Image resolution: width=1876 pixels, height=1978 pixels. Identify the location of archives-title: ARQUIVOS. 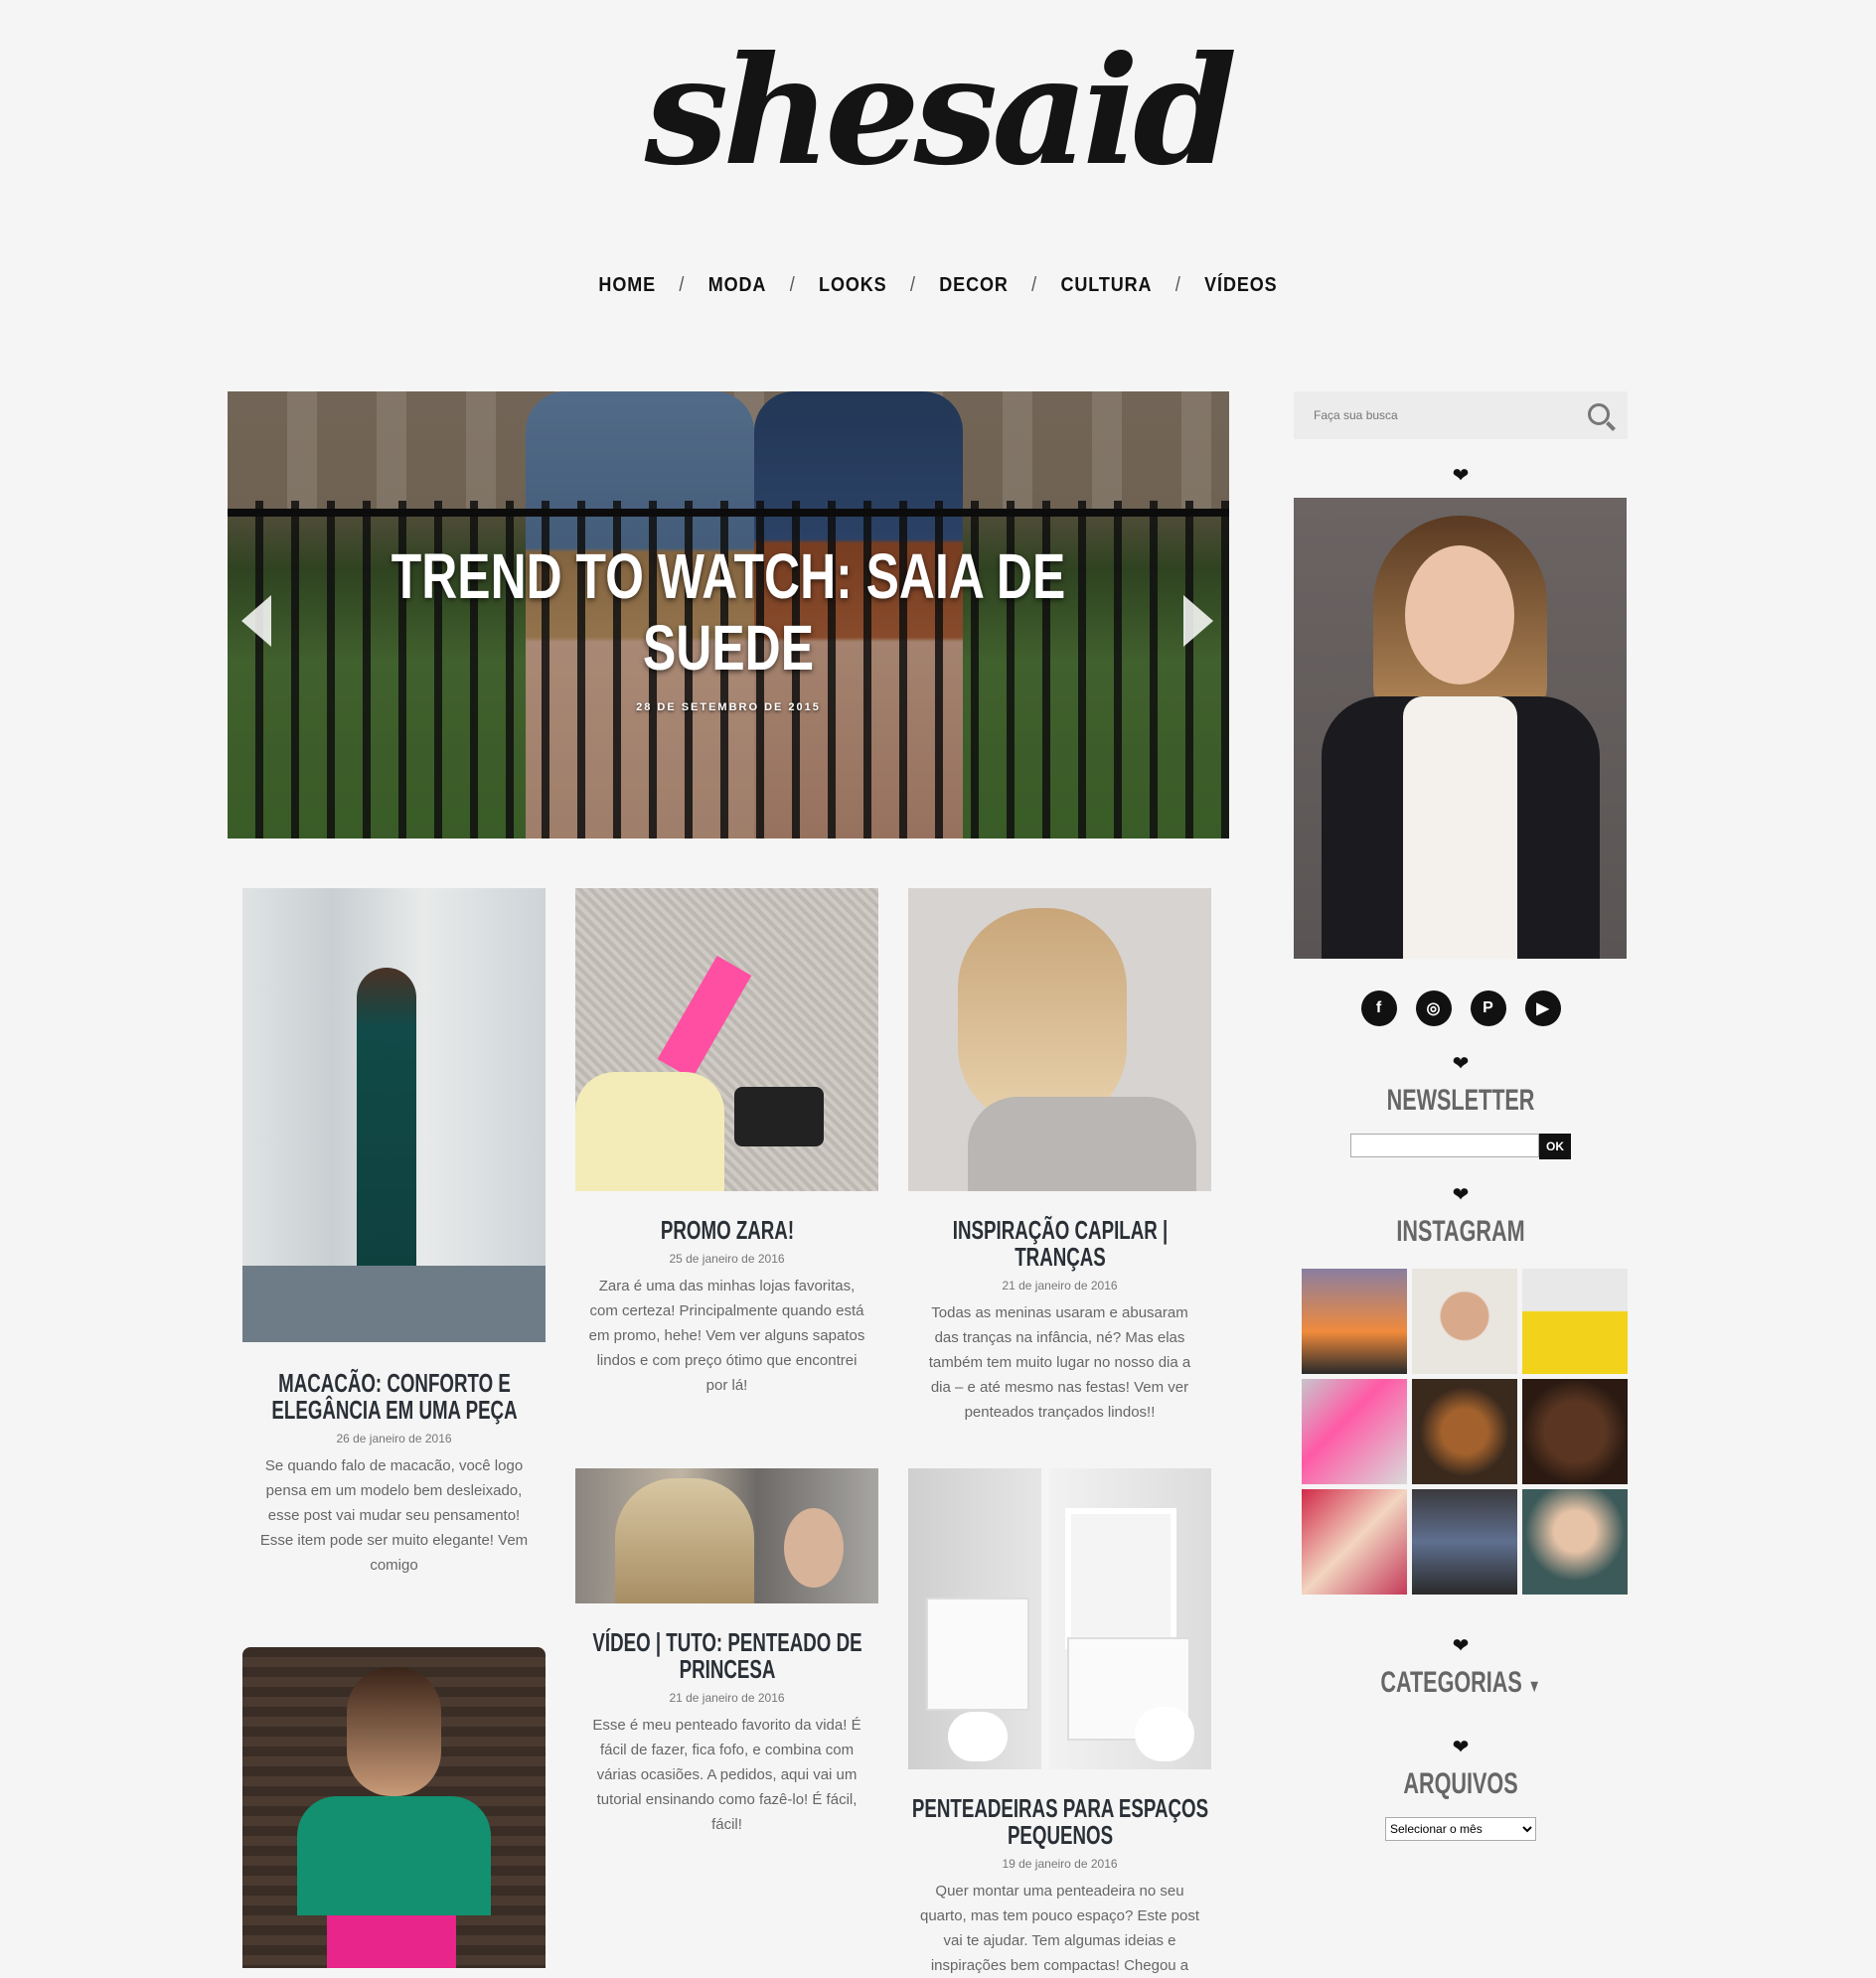
(1461, 1783).